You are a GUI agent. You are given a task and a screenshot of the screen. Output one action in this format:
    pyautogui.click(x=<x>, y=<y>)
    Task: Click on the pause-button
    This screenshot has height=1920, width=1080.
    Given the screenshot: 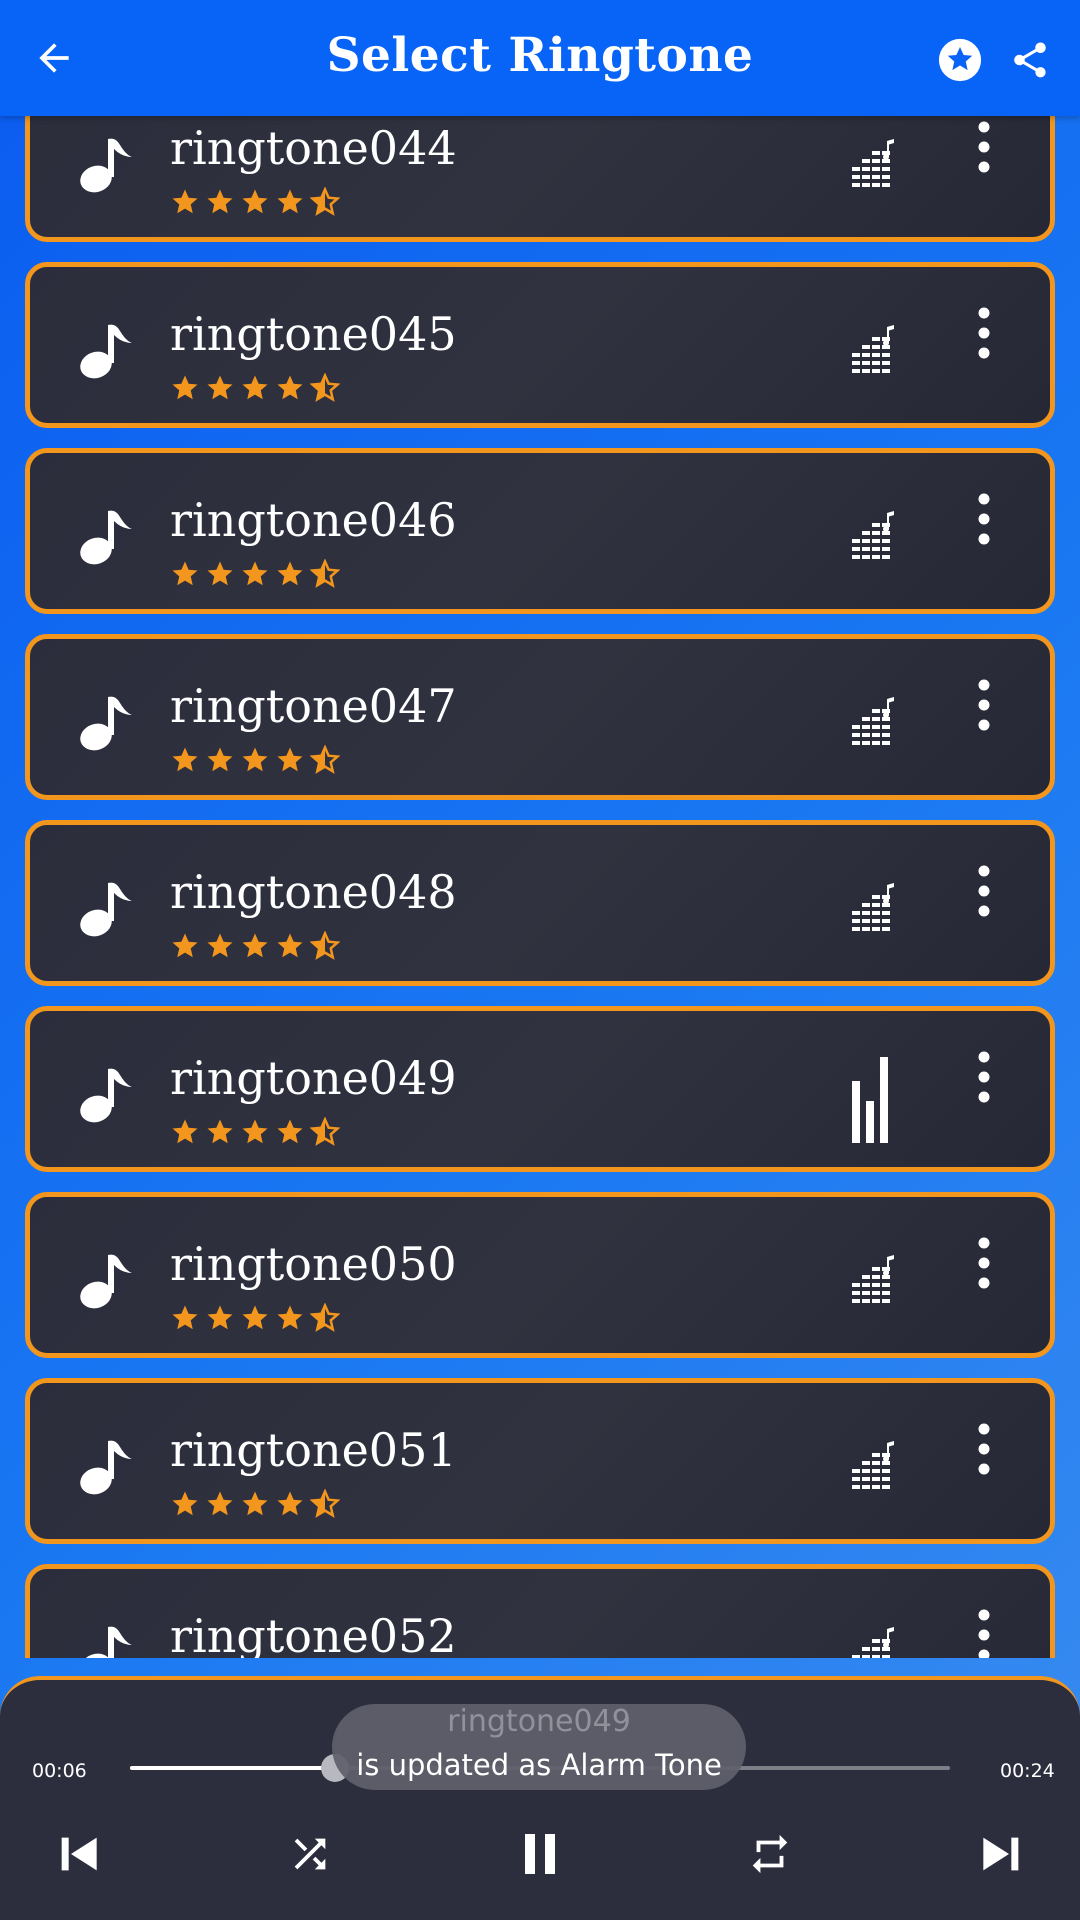 What is the action you would take?
    pyautogui.click(x=540, y=1854)
    